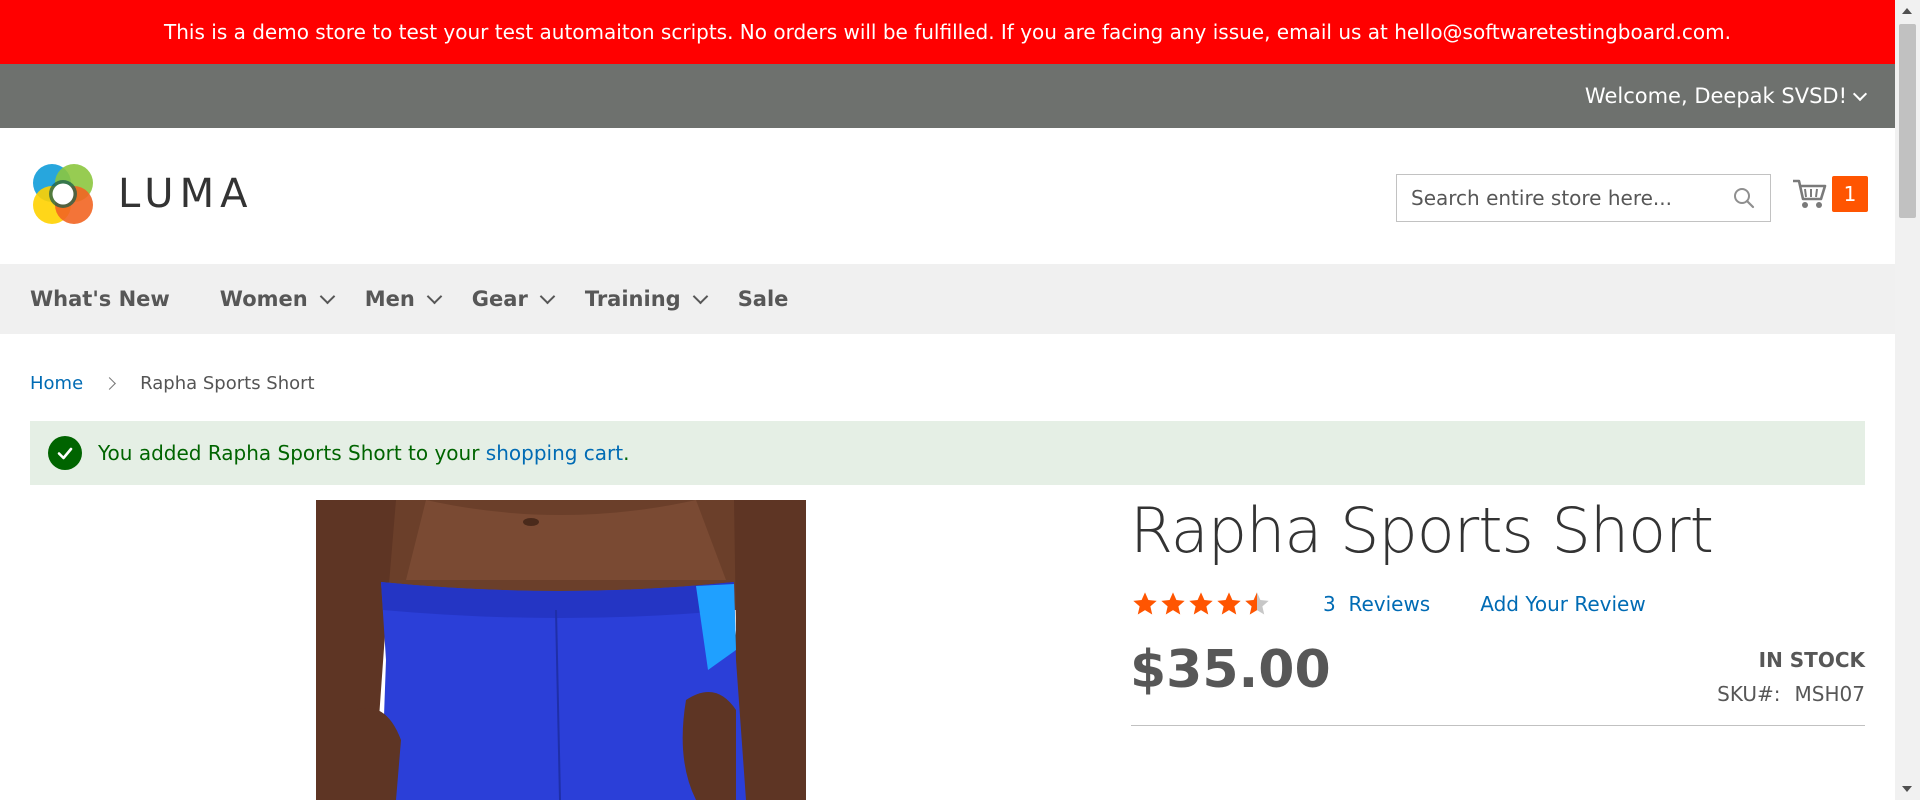  Describe the element at coordinates (110, 383) in the screenshot. I see `chevron-right-icon` at that location.